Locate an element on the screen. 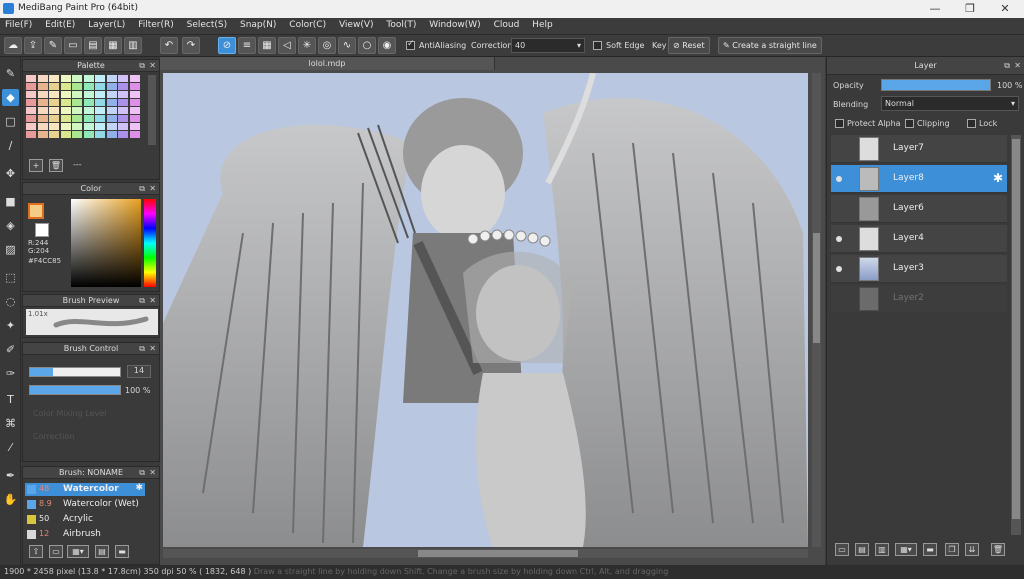 The image size is (1024, 579). text-tool-icon: T is located at coordinates (10, 399).